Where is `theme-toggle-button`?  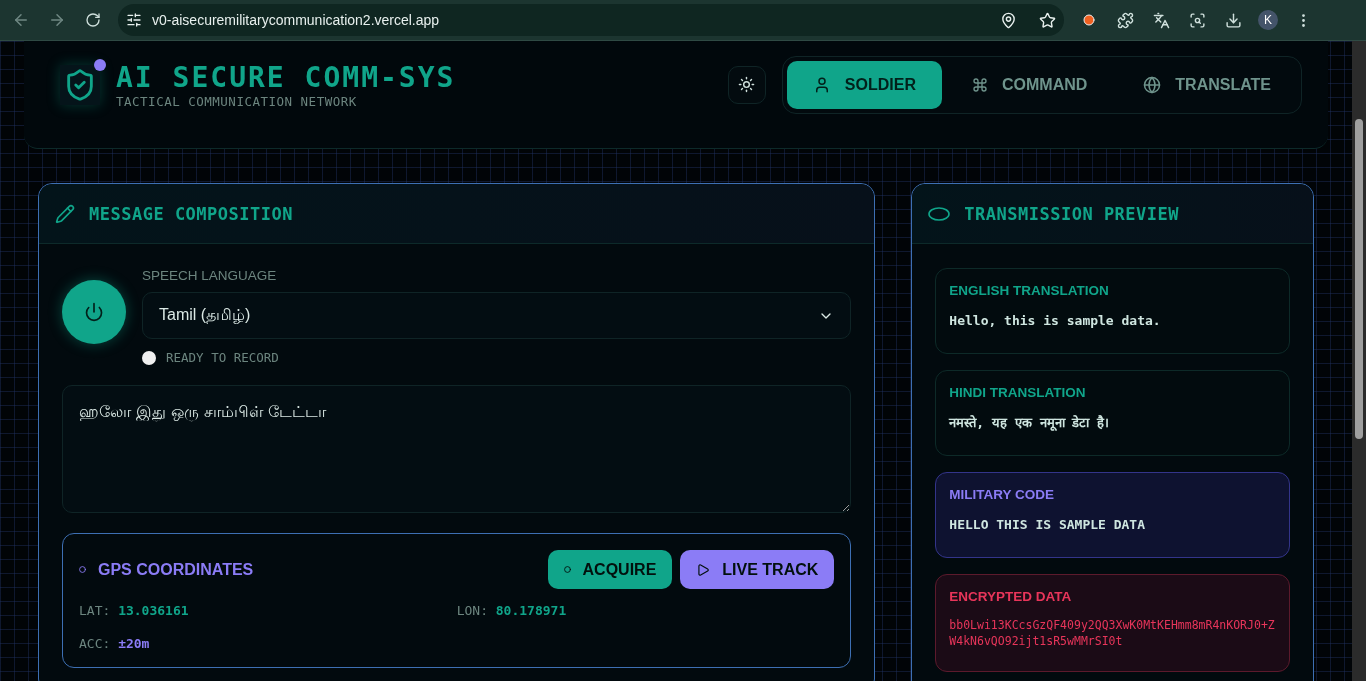
theme-toggle-button is located at coordinates (746, 84).